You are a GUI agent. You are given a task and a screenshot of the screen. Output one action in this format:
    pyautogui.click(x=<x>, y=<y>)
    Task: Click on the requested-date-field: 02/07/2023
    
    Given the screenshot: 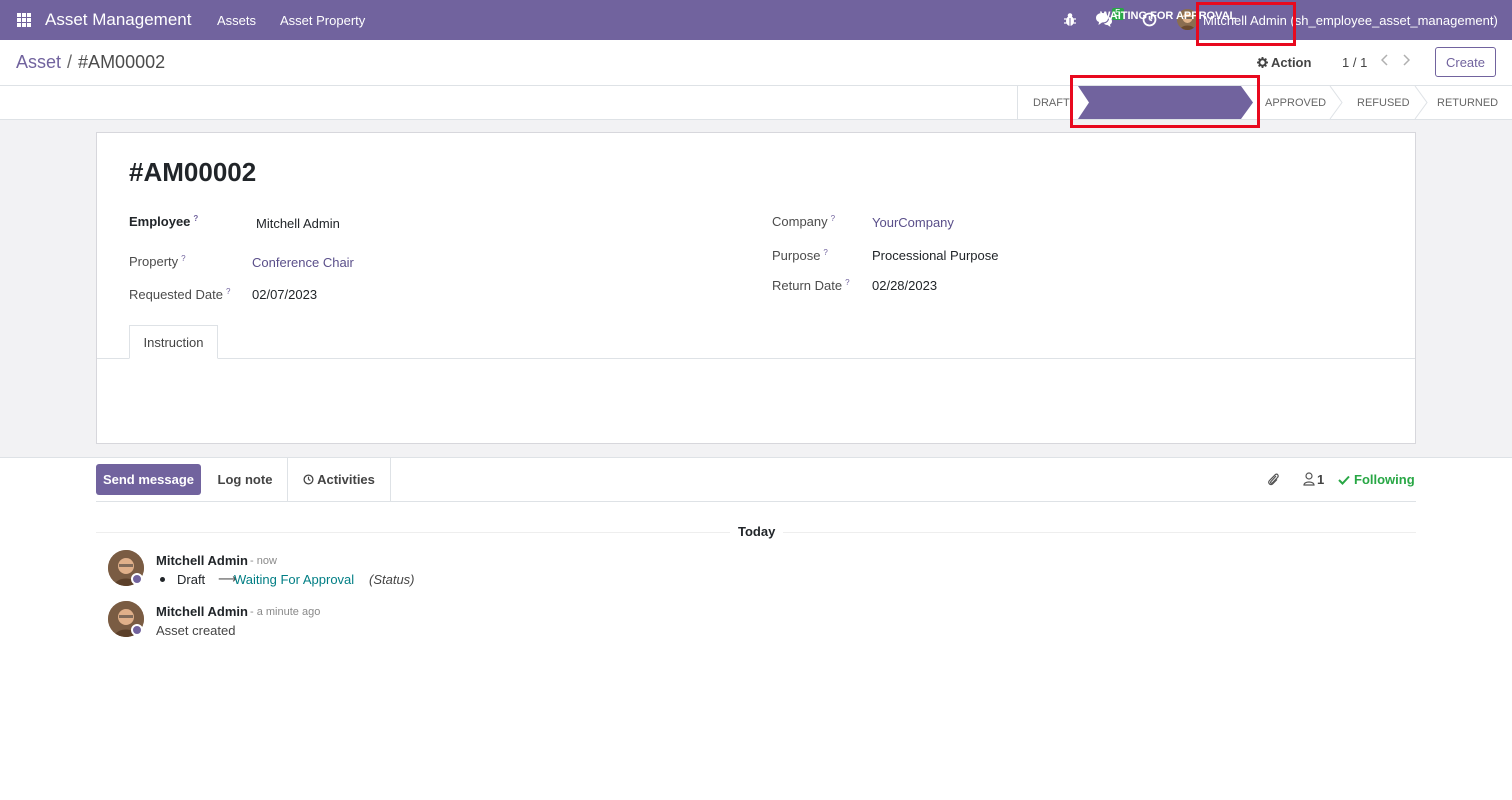 What is the action you would take?
    pyautogui.click(x=284, y=294)
    